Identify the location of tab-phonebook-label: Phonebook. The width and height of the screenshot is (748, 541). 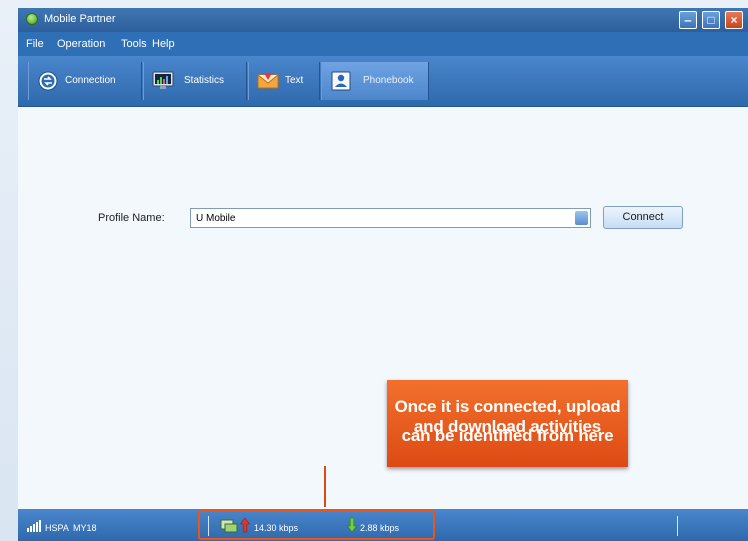
(388, 80).